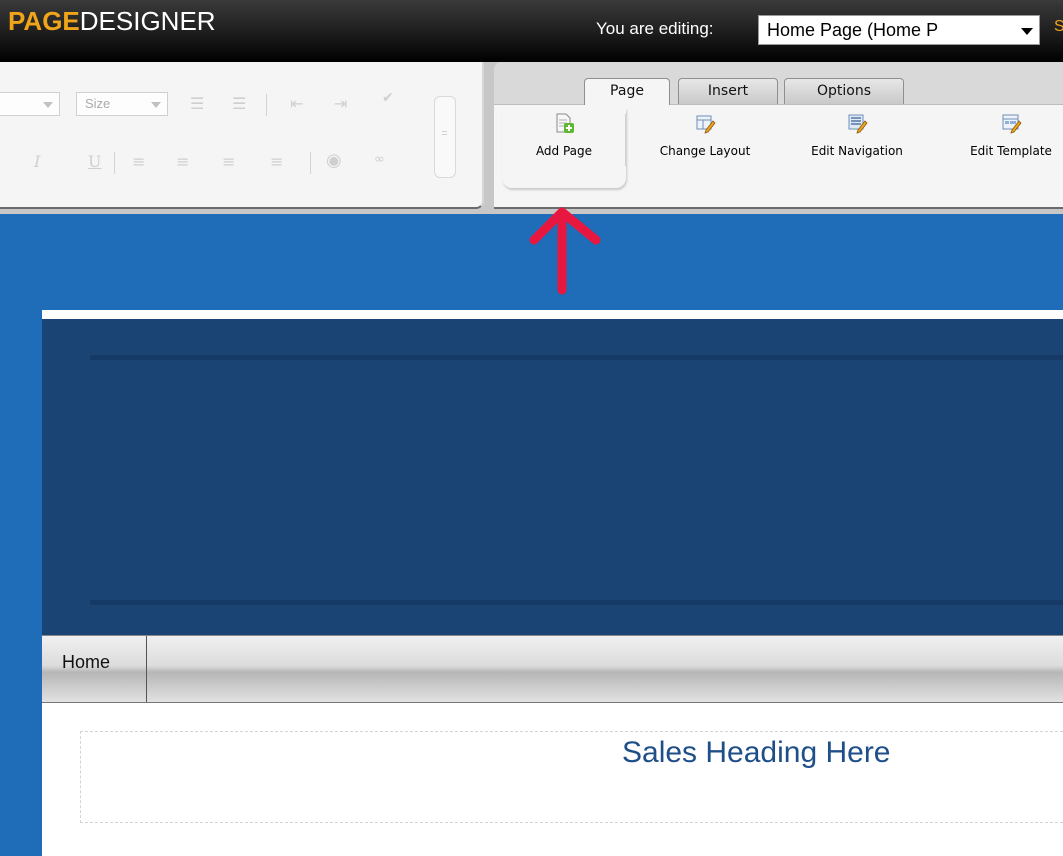 This screenshot has width=1063, height=856. Describe the element at coordinates (197, 103) in the screenshot. I see `numbered-list-icon: ☰` at that location.